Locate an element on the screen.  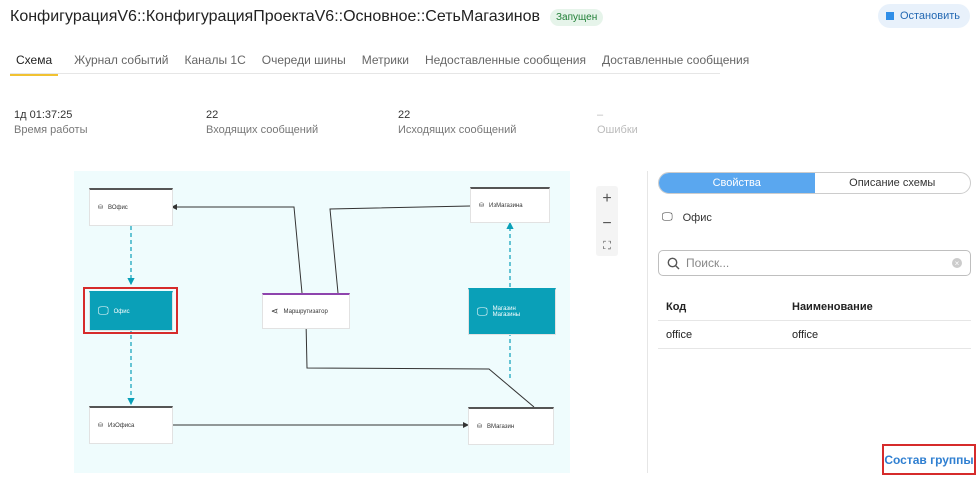
stat-label: Входящих сообщений is located at coordinates (262, 130).